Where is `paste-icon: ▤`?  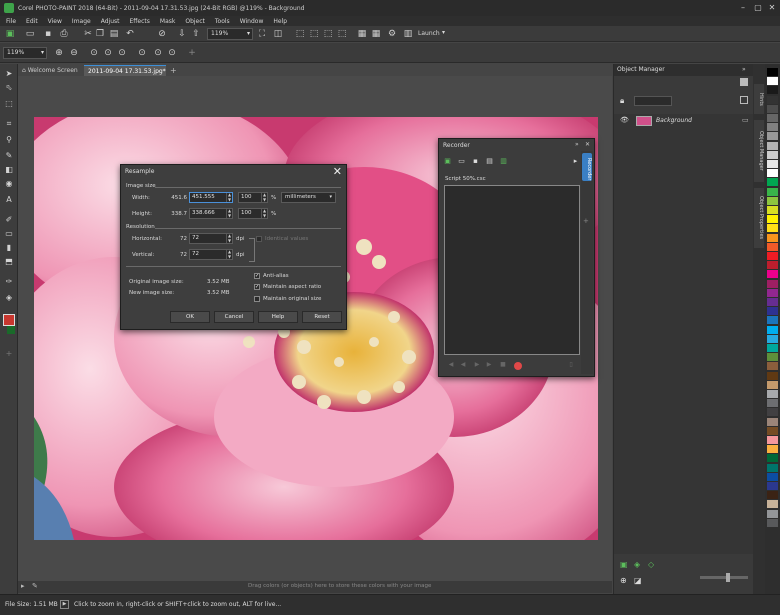
paste-icon: ▤ is located at coordinates (114, 34).